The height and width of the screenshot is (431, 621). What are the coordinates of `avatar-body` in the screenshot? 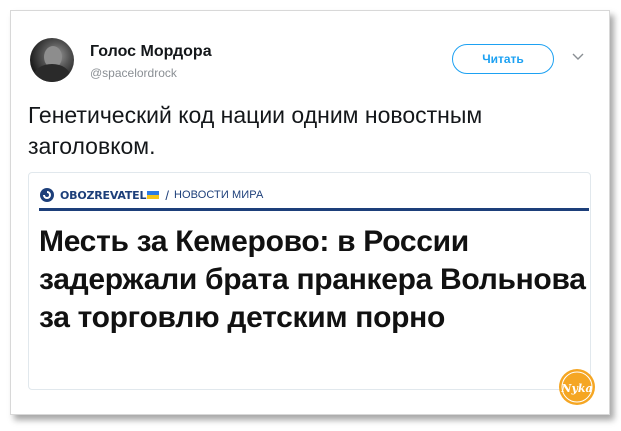 It's located at (52, 73).